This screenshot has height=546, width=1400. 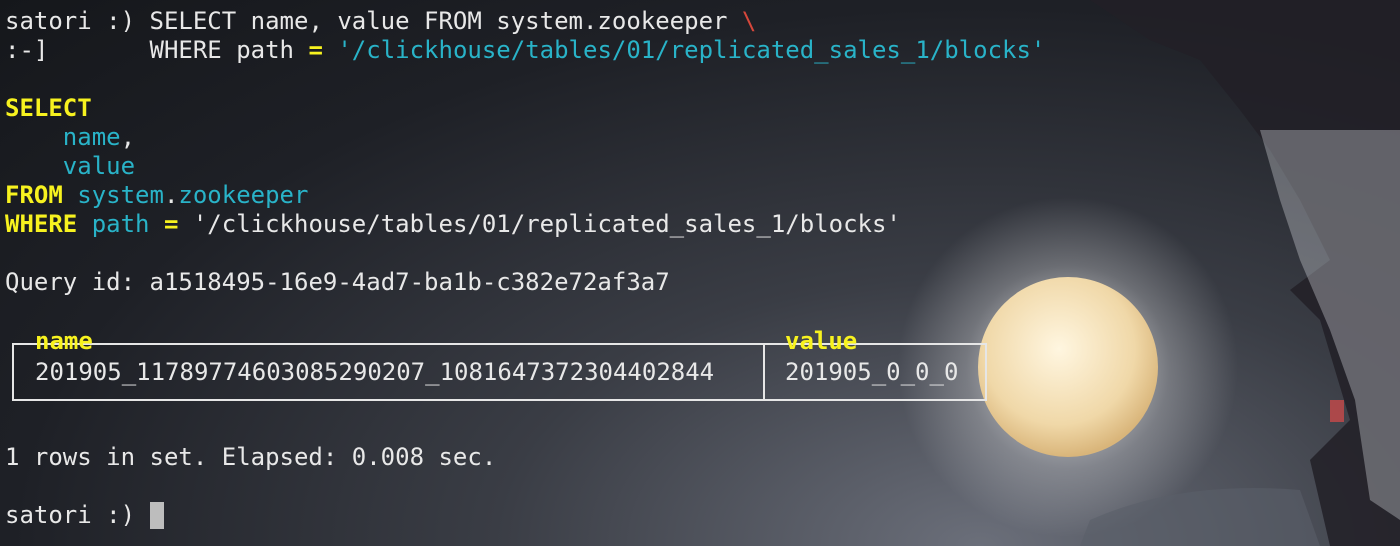 I want to click on where-field: path, so click(x=120, y=224).